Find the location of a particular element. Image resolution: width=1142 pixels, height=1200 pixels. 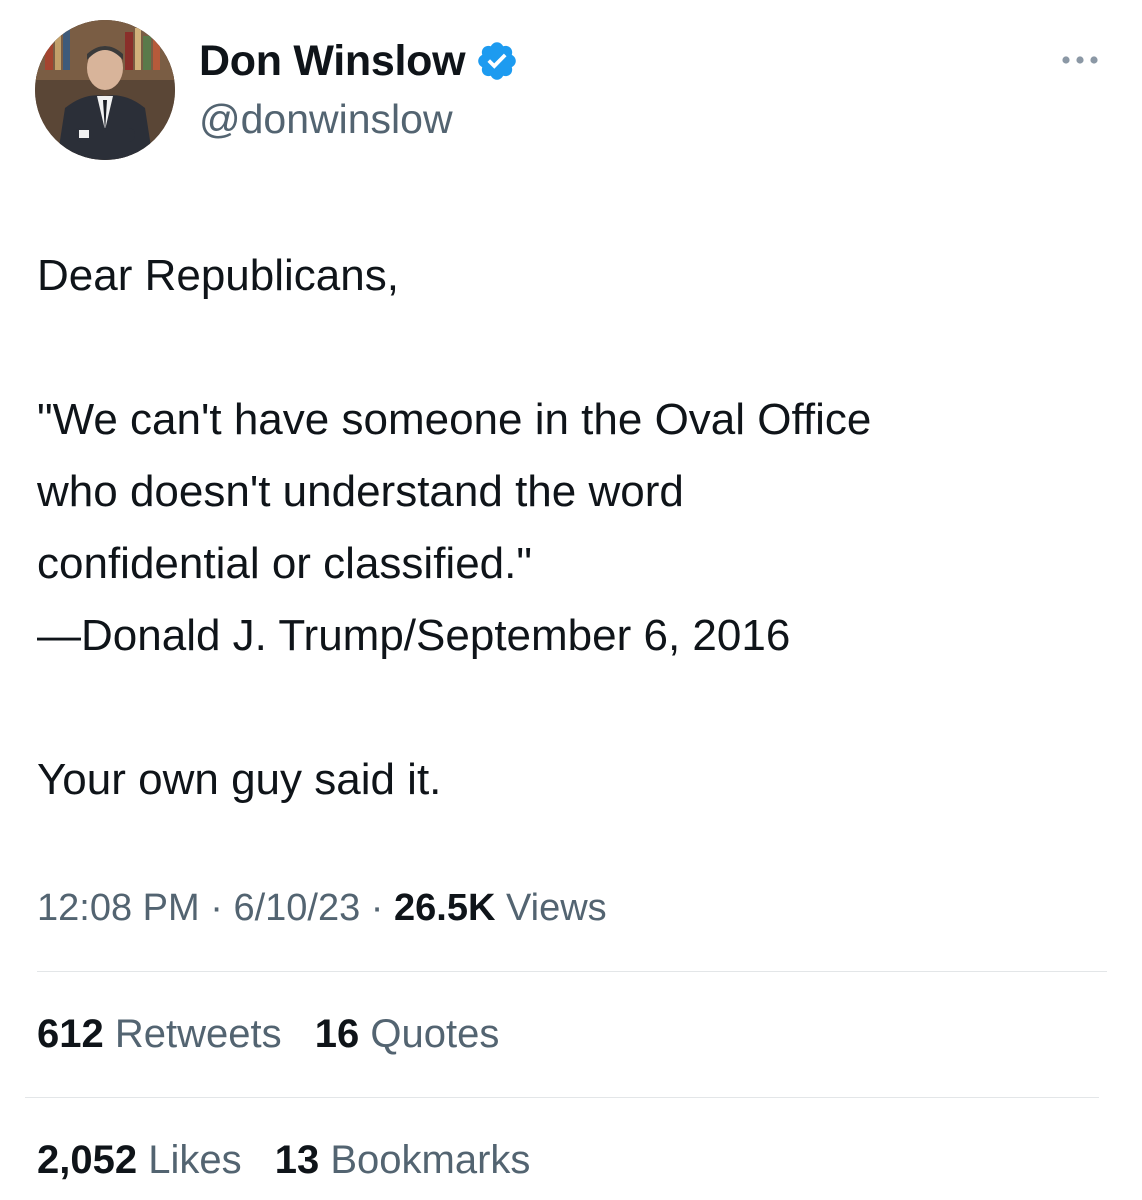

quotes-label: Quotes is located at coordinates (435, 1034).